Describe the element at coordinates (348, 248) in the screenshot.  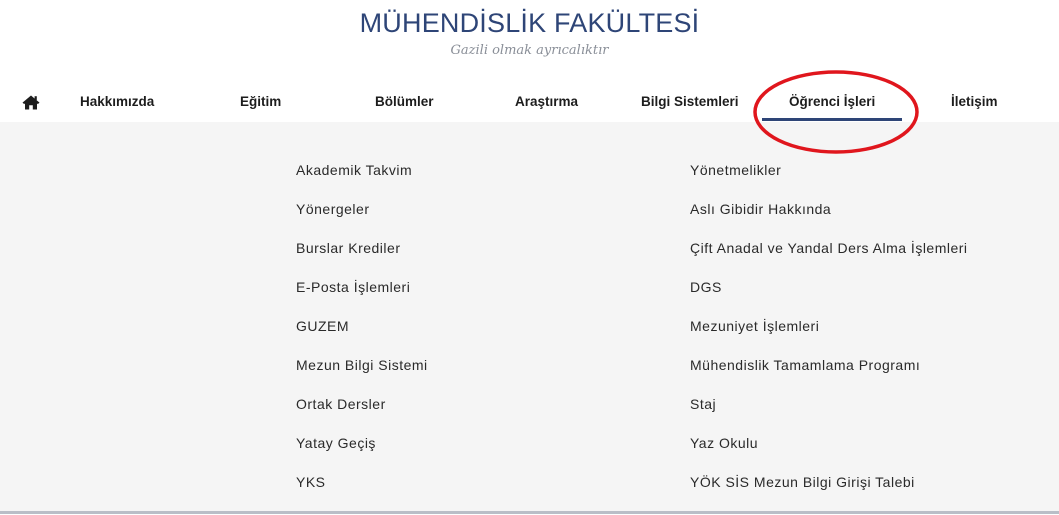
I see `menu-item-burslar-krediler: Burslar Krediler` at that location.